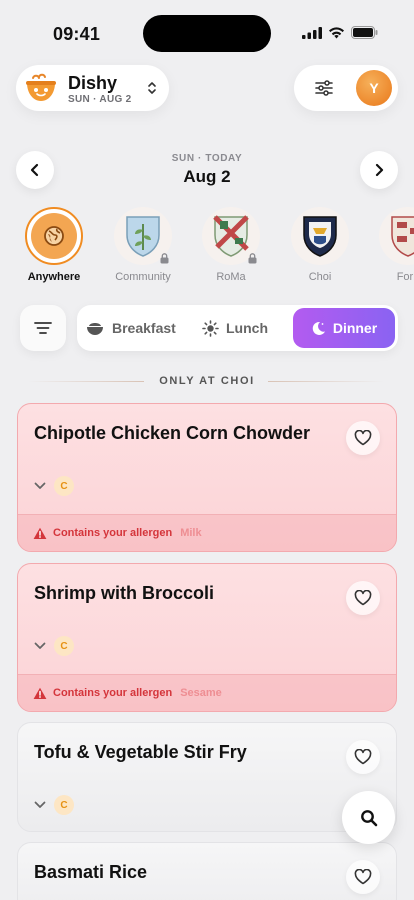  Describe the element at coordinates (247, 328) in the screenshot. I see `meal-tab-label: Lunch` at that location.